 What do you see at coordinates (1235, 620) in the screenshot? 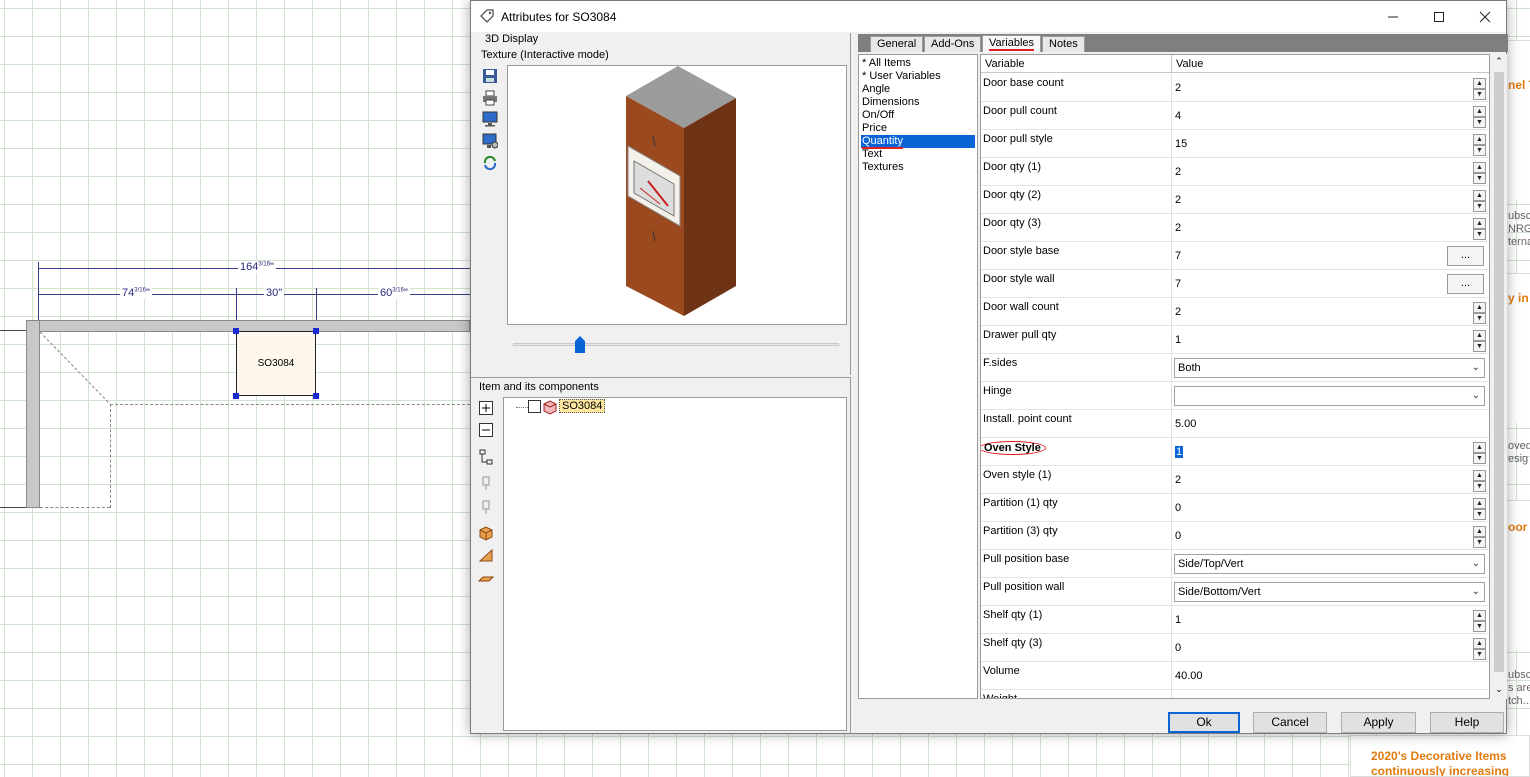
I see `grid-row: Shelf qty (1) 1 ▲ ▼` at bounding box center [1235, 620].